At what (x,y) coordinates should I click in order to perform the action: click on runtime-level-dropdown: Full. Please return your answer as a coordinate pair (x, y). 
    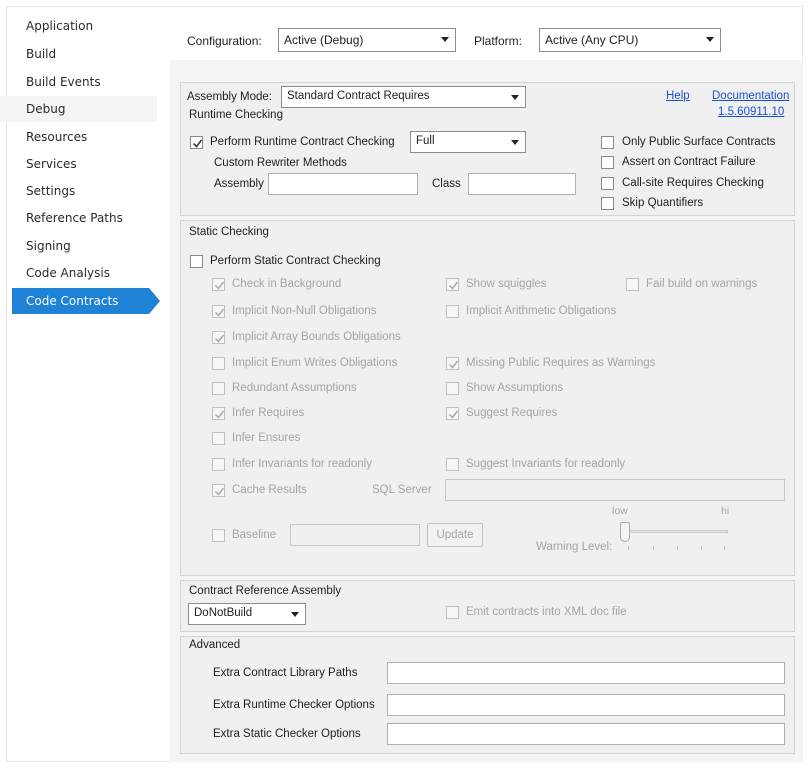
    Looking at the image, I should click on (468, 142).